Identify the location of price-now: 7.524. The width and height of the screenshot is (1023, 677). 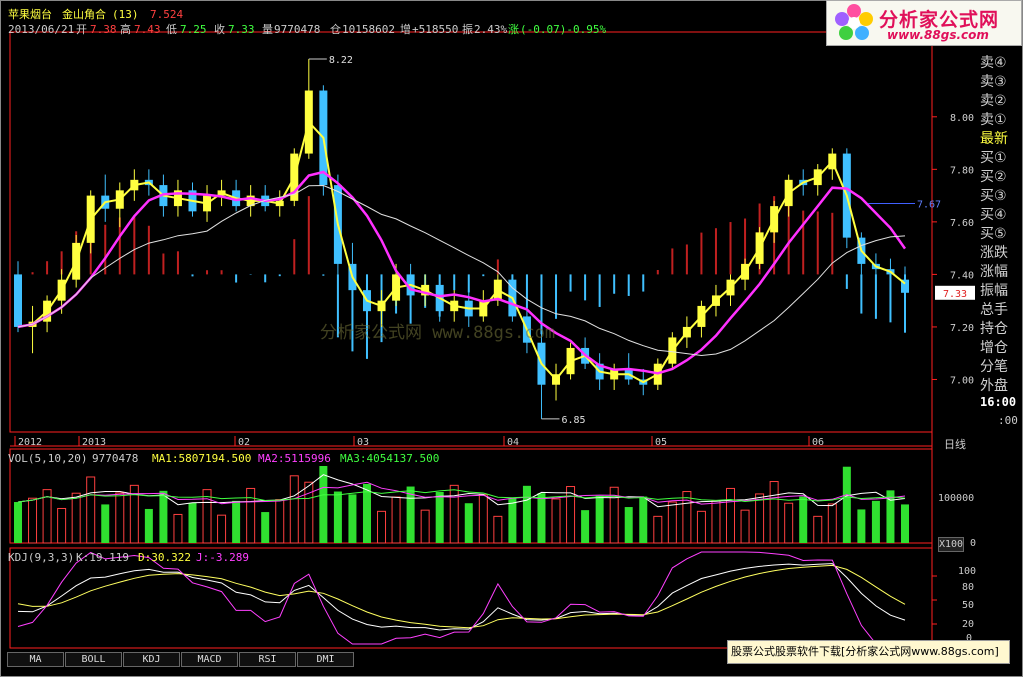
(167, 14).